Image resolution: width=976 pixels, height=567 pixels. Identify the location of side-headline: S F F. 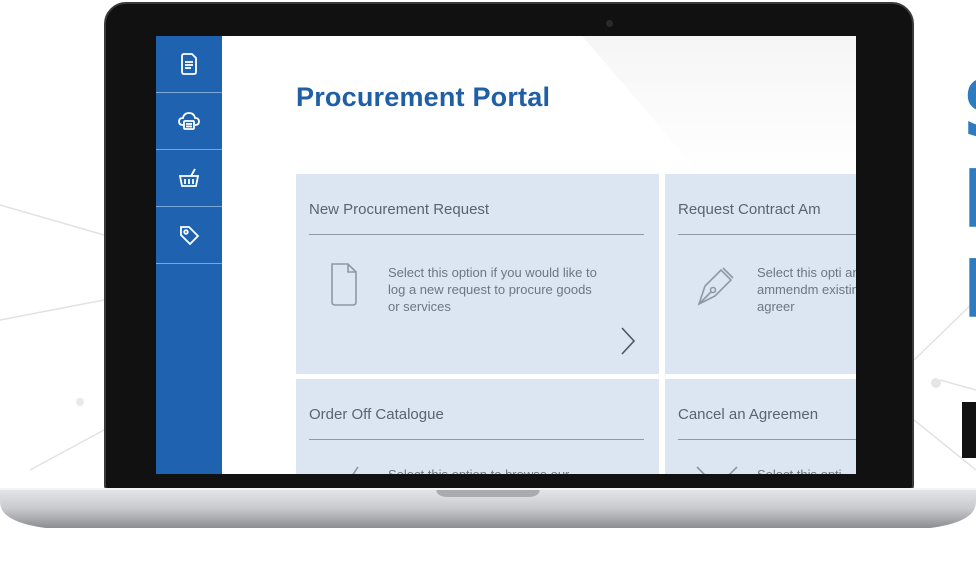
(969, 264).